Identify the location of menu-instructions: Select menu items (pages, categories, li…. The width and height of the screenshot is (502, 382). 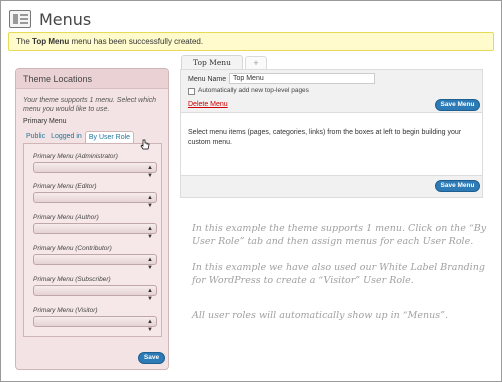
(325, 137).